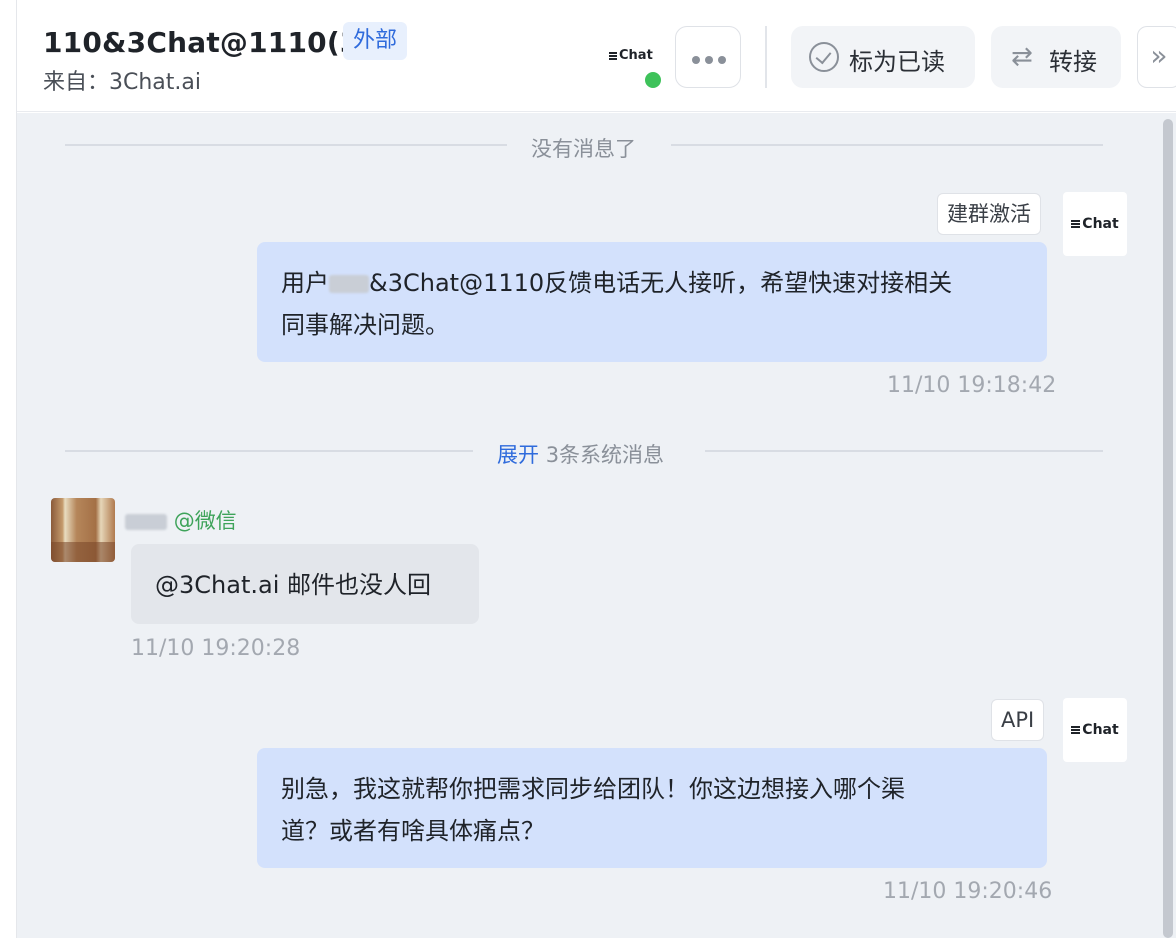 This screenshot has height=938, width=1176. I want to click on ellipsis-icon, so click(696, 60).